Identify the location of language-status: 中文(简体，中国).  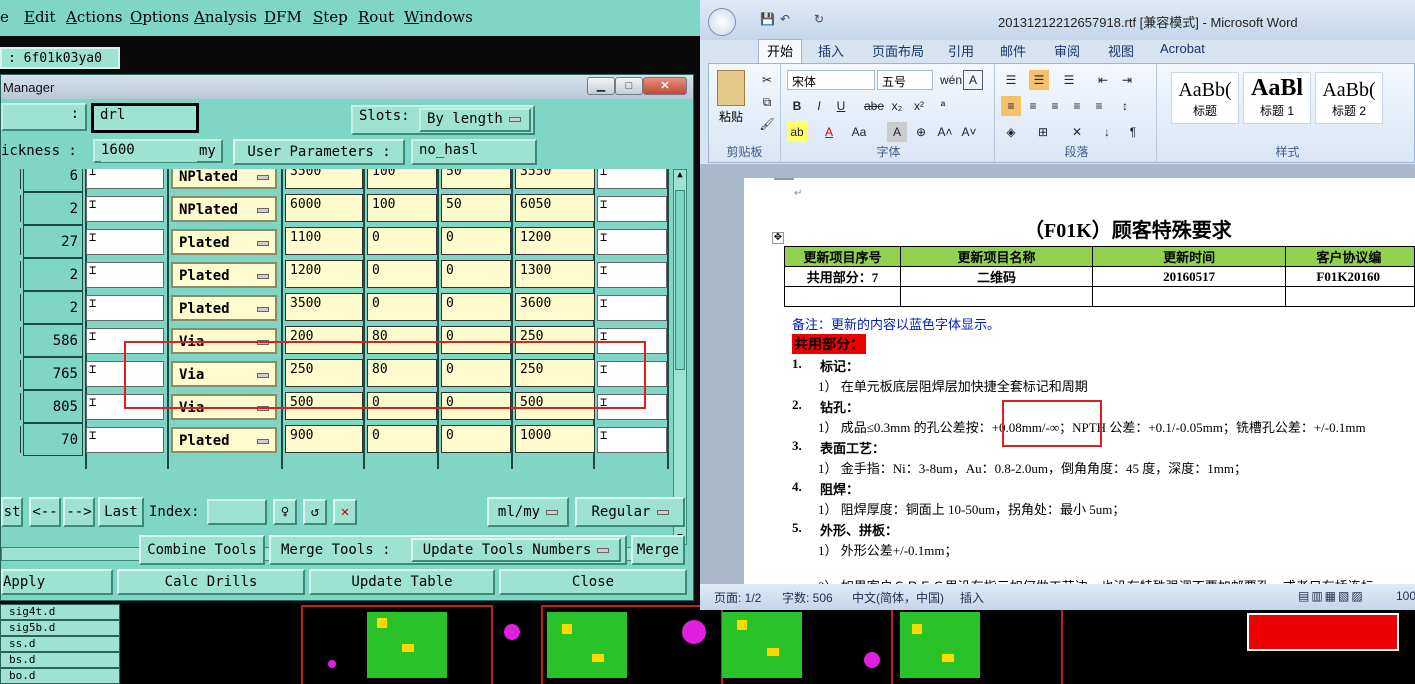
(898, 597).